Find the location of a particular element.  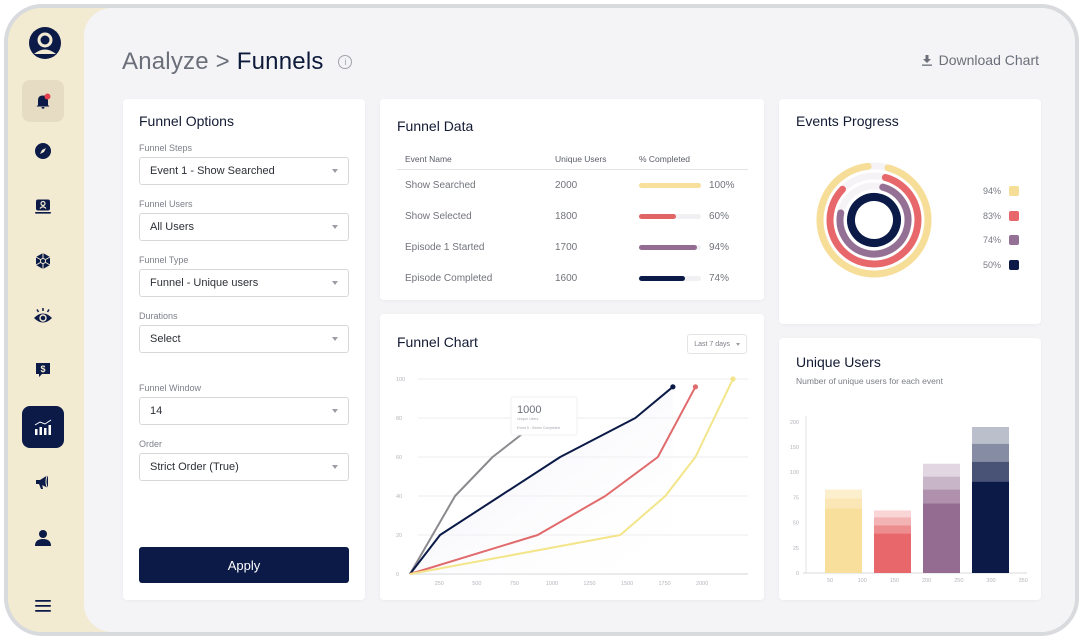

user-card-icon is located at coordinates (43, 206).